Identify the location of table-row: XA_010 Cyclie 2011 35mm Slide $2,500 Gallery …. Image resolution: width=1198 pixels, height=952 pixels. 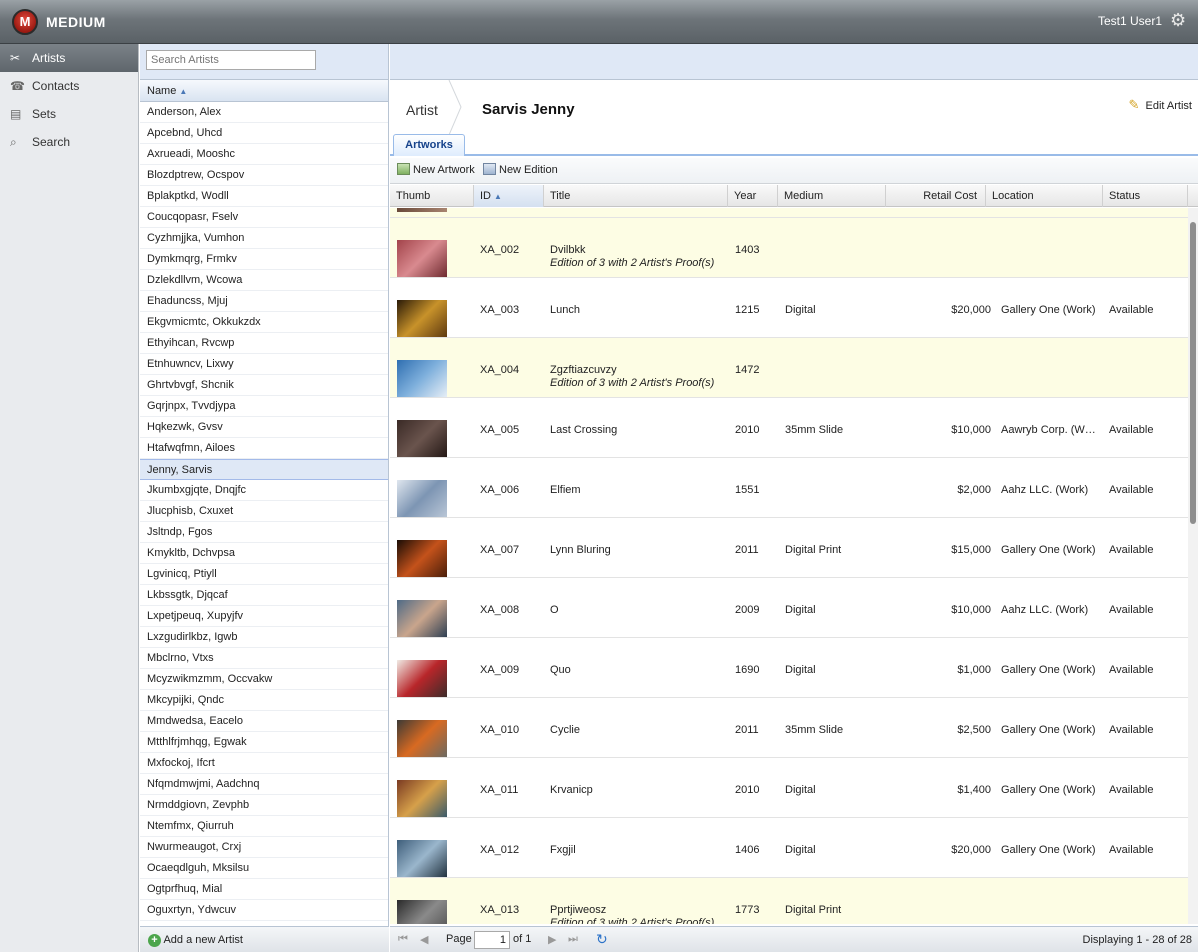
(789, 728).